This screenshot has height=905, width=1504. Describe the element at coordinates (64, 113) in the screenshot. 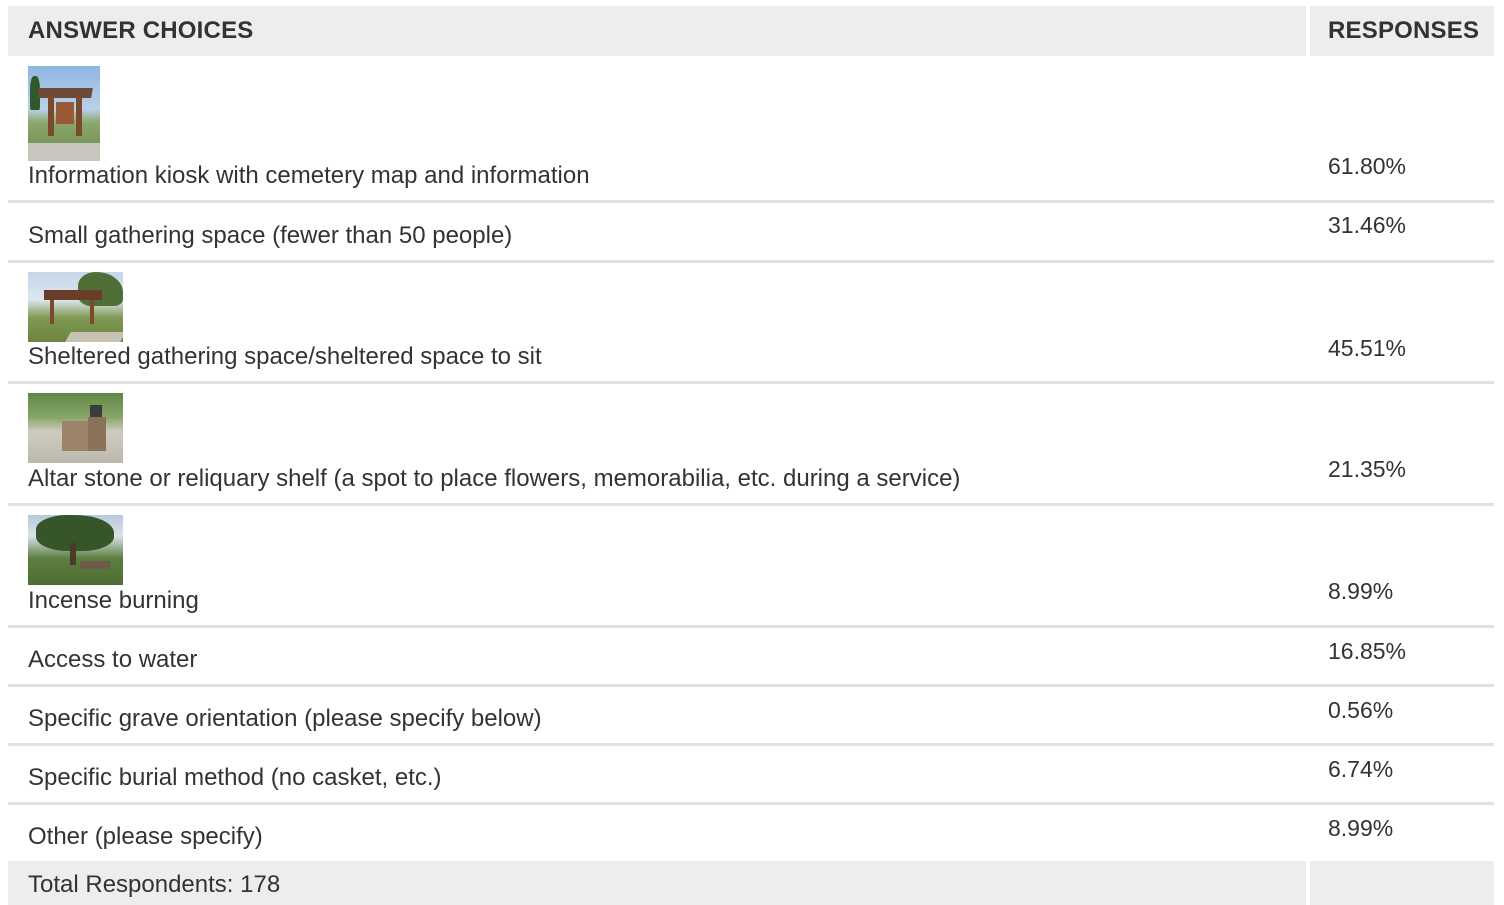

I see `kiosk-photo` at that location.